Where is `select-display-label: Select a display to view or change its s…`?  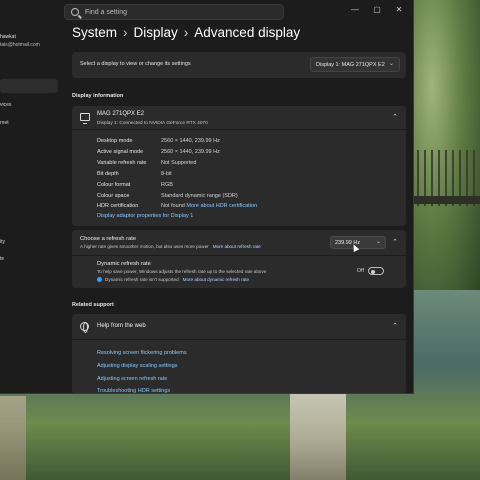
select-display-label: Select a display to view or change its s… is located at coordinates (135, 64).